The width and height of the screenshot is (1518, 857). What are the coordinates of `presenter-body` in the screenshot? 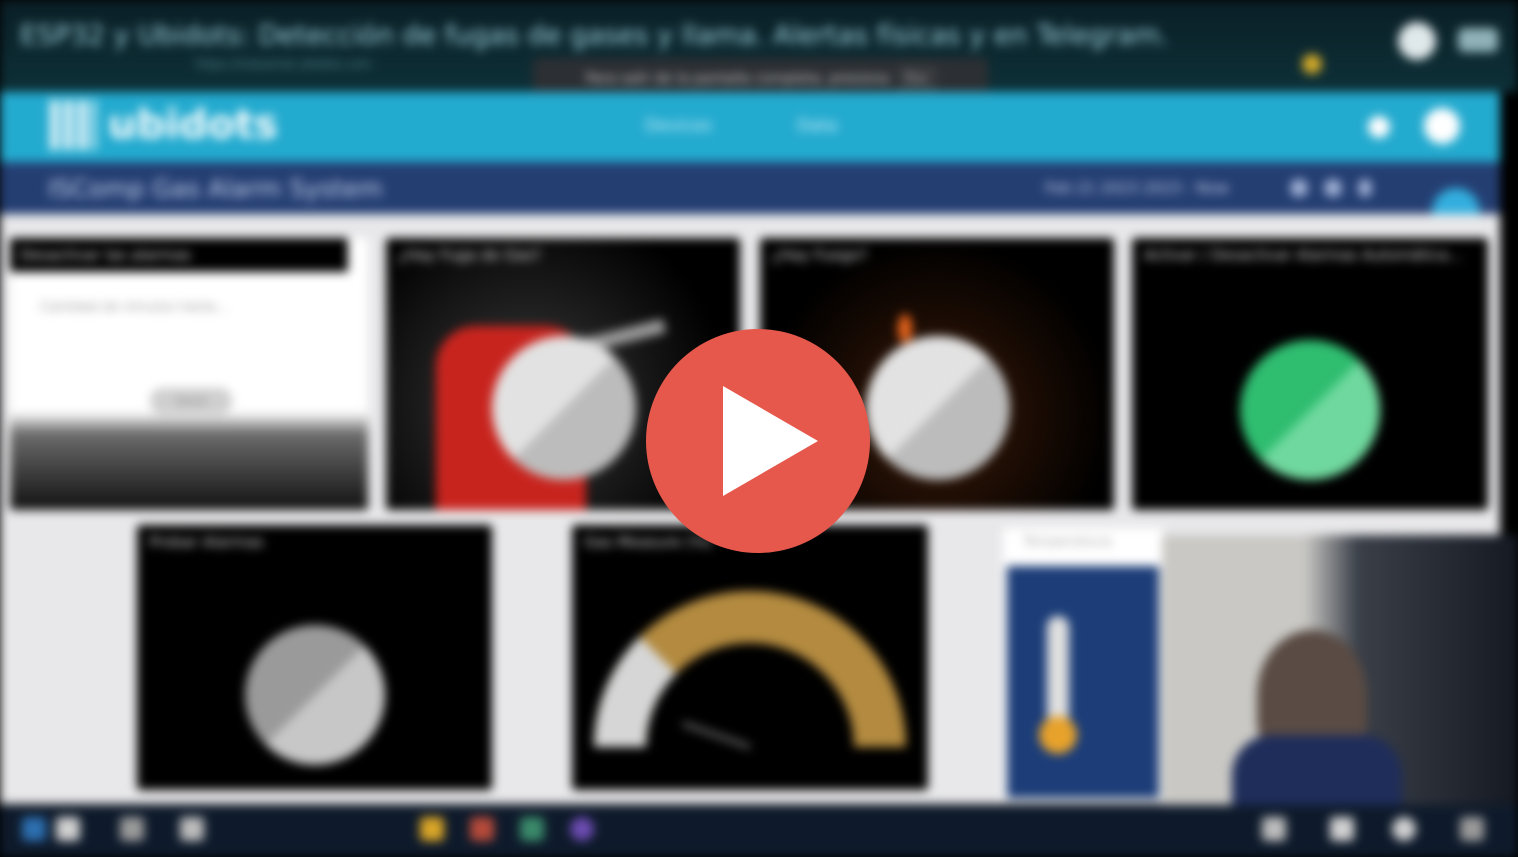 It's located at (1317, 770).